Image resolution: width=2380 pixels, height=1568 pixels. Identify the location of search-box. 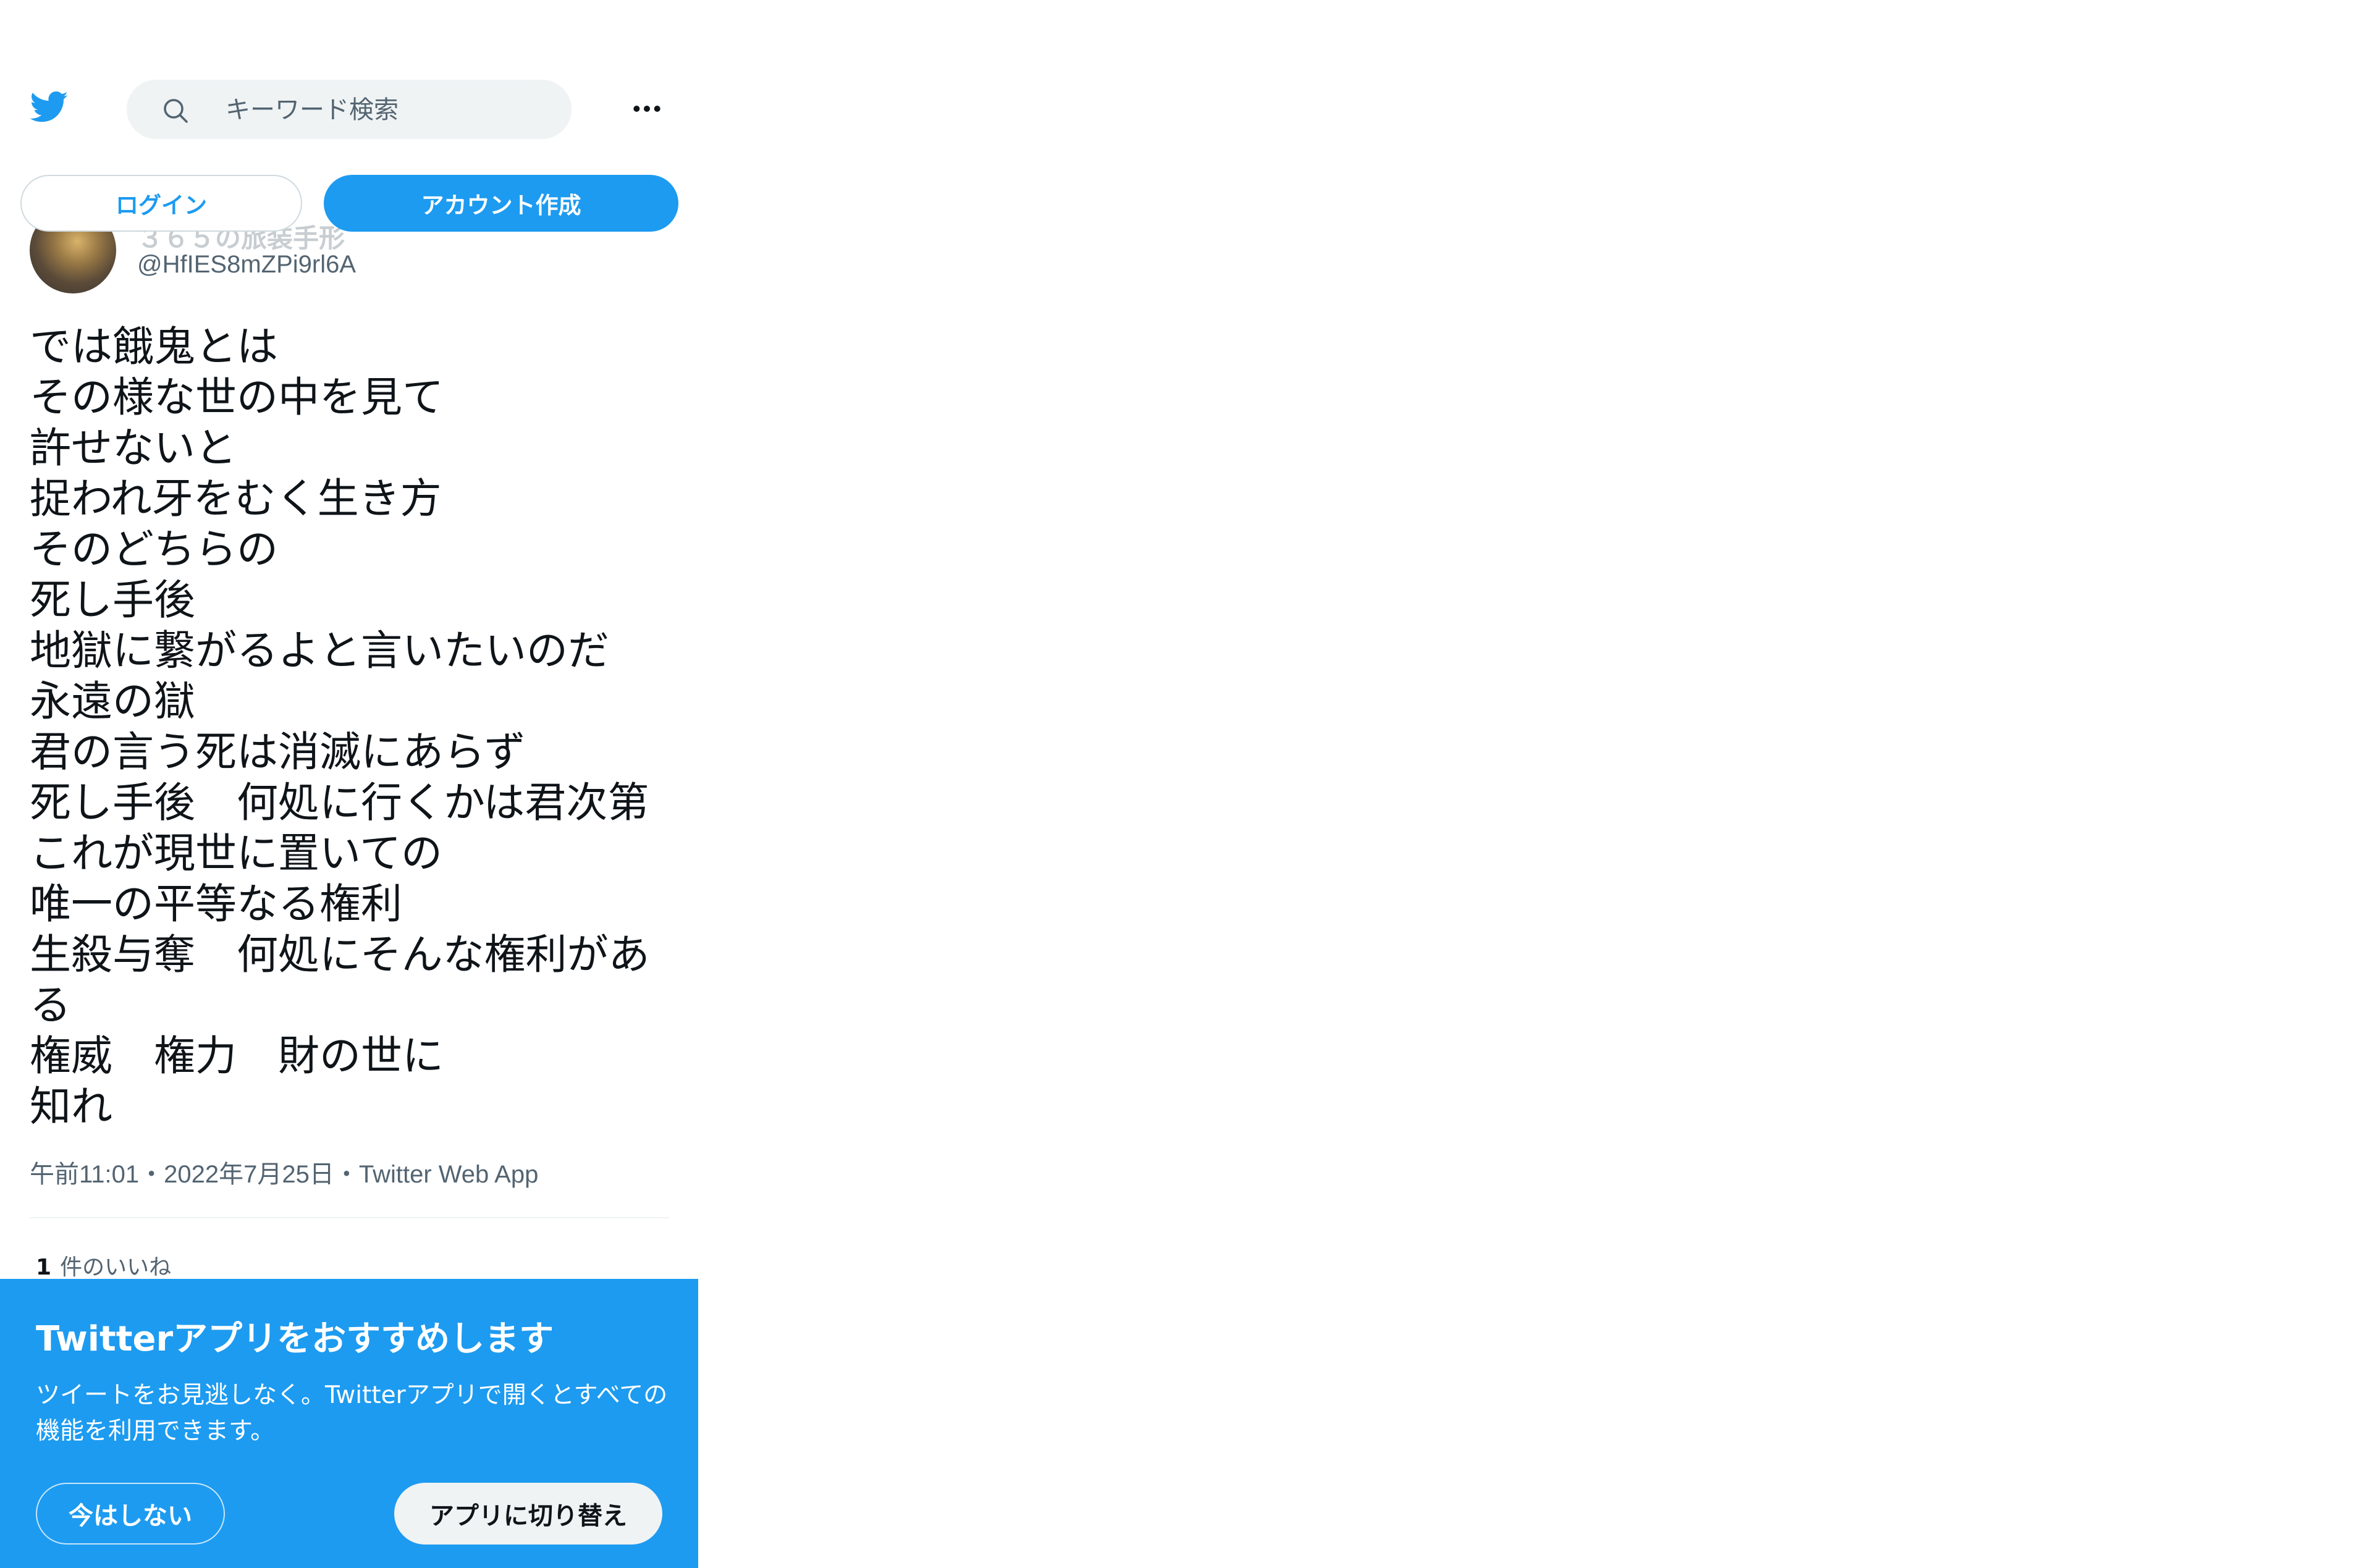
(349, 109).